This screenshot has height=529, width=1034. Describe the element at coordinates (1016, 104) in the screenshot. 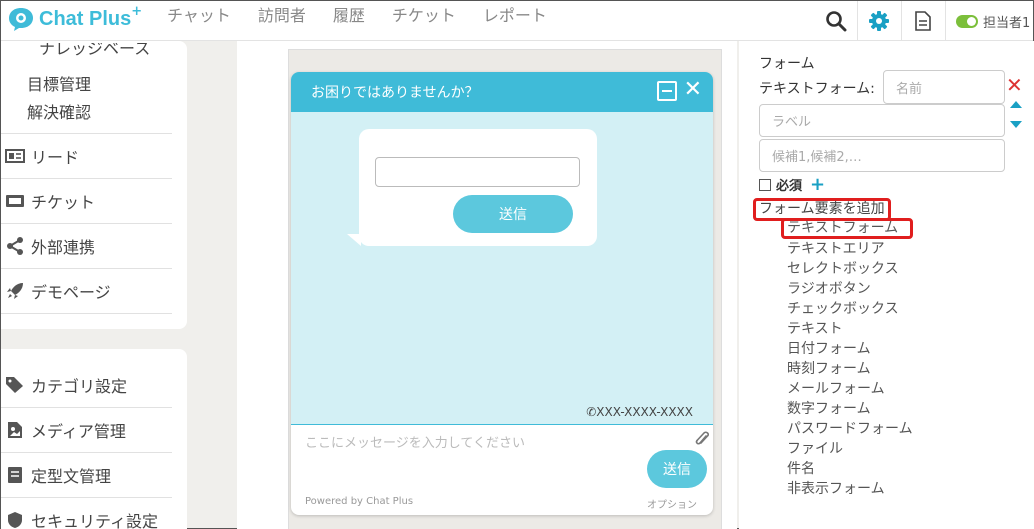

I see `move-up-icon` at that location.